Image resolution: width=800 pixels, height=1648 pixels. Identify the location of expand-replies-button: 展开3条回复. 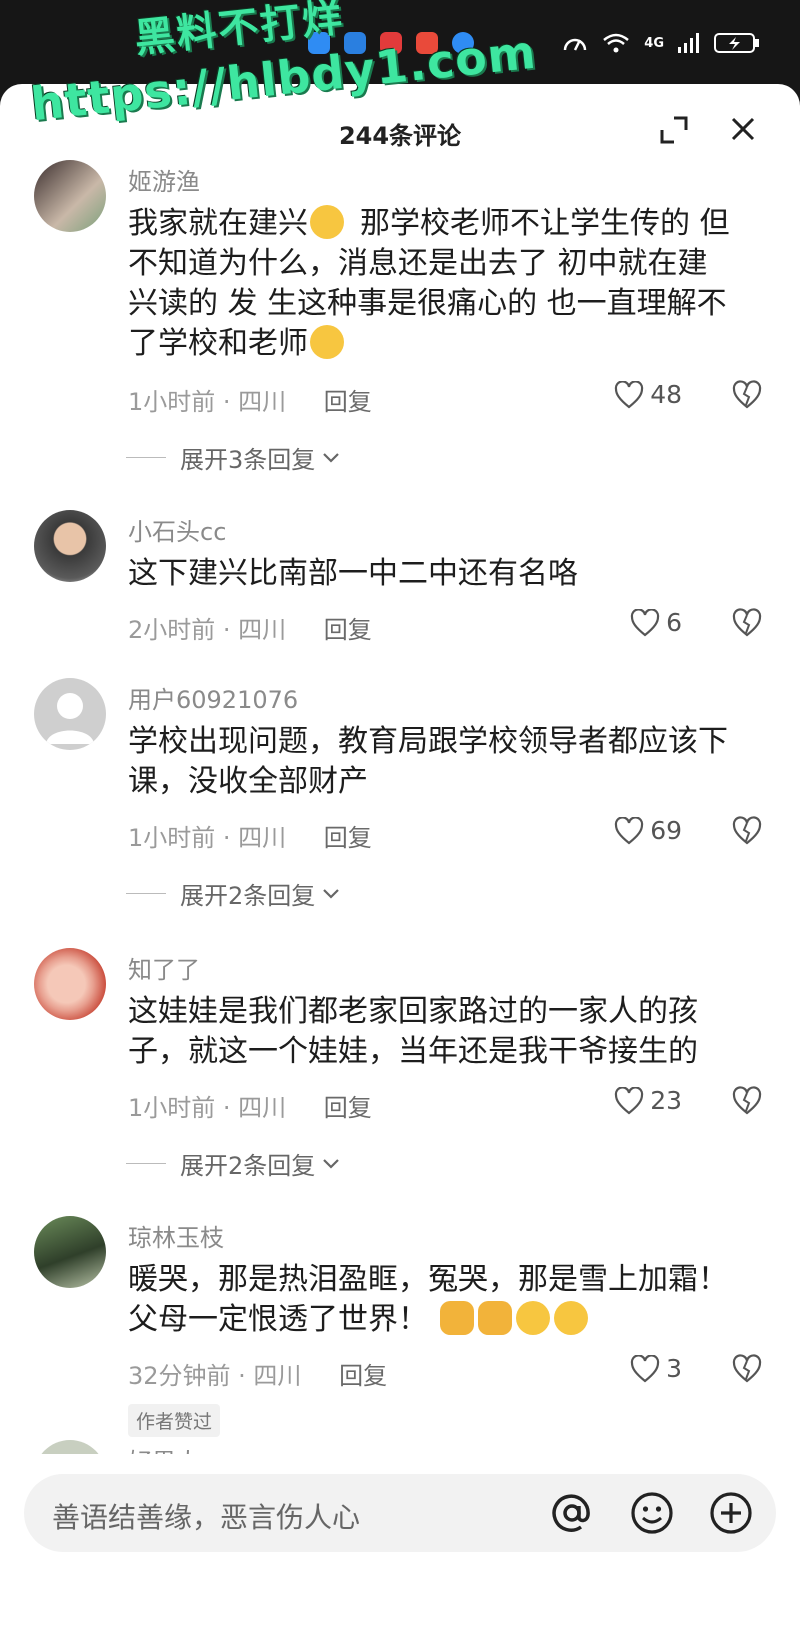
(233, 457).